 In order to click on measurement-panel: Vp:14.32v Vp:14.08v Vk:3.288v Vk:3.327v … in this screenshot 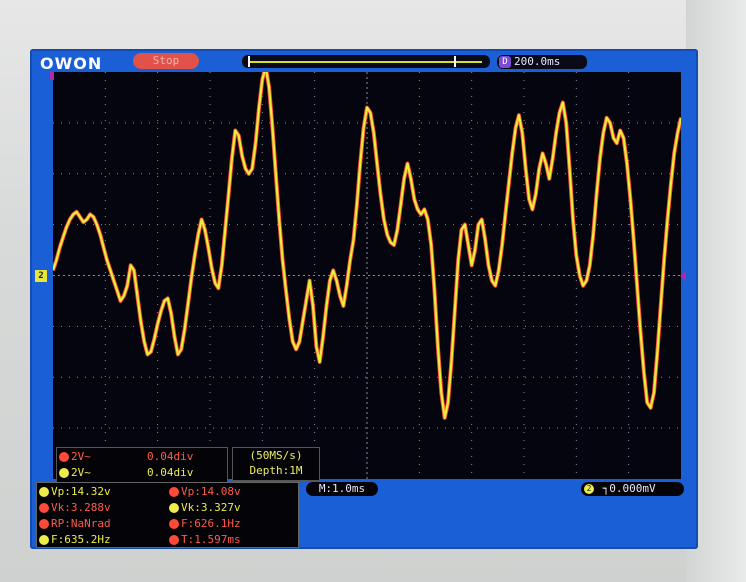, I will do `click(167, 515)`.